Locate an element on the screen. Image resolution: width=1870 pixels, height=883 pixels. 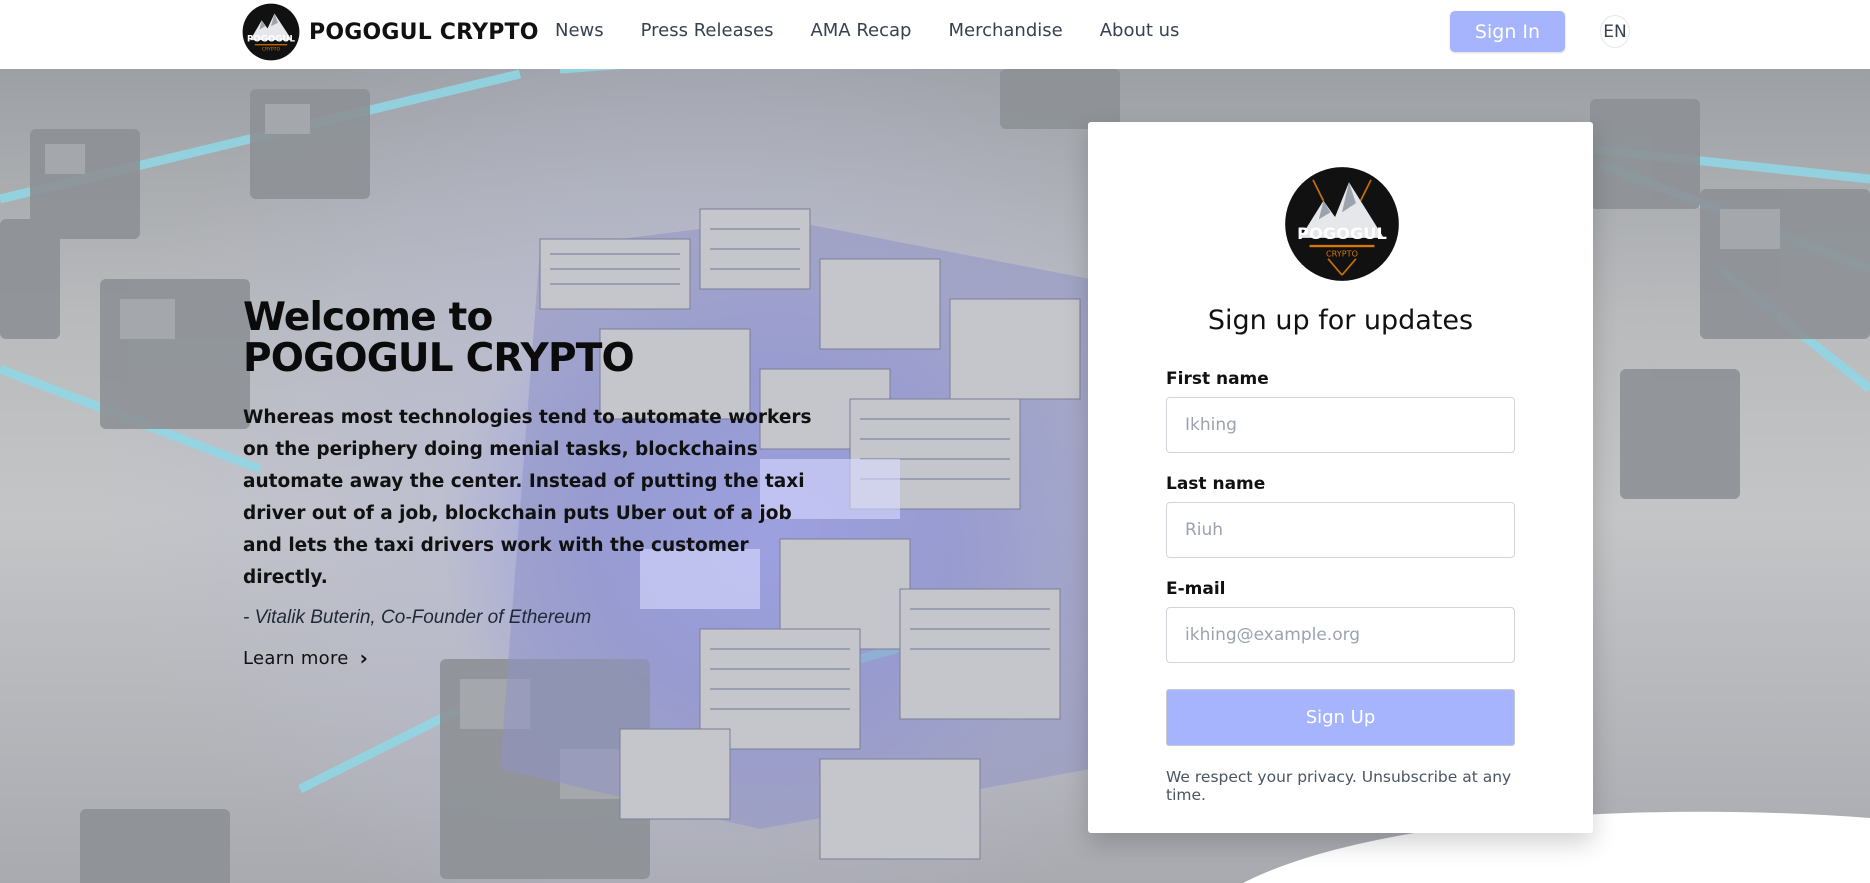
language-selector: EN is located at coordinates (1615, 31).